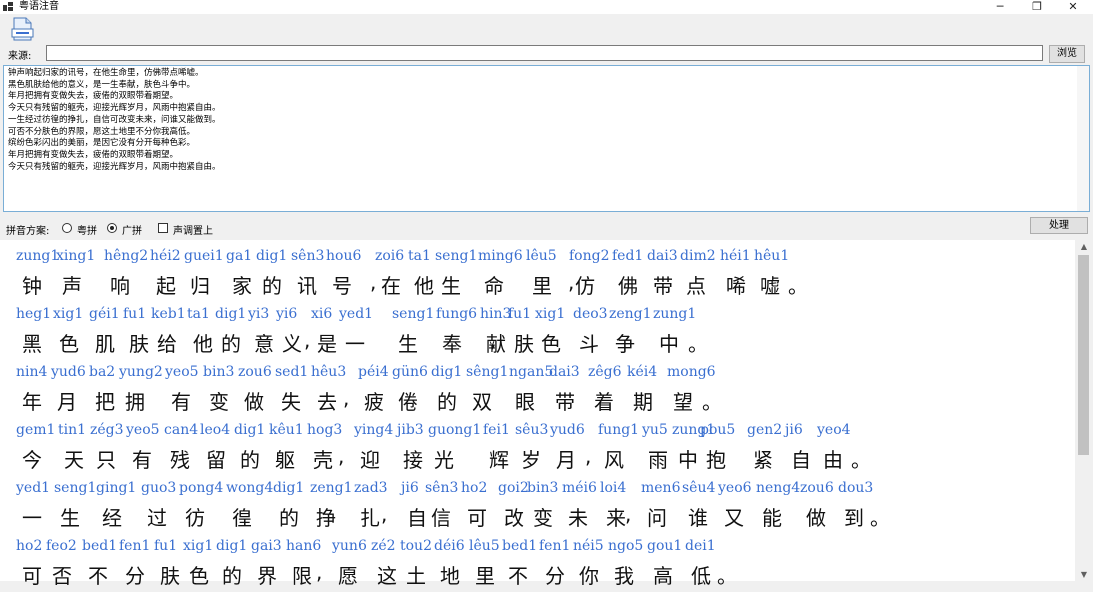  What do you see at coordinates (543, 488) in the screenshot?
I see `pinyin-label: bin3` at bounding box center [543, 488].